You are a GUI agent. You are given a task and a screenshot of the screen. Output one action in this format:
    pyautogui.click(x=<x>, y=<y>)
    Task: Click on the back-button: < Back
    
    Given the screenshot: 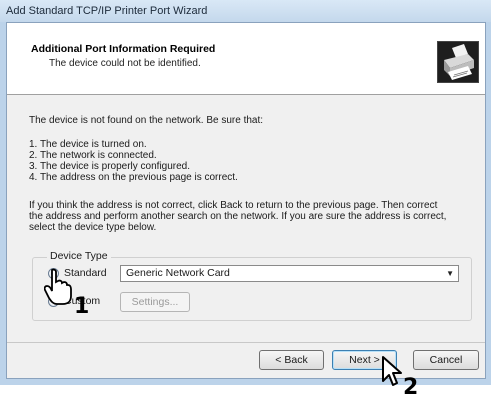 What is the action you would take?
    pyautogui.click(x=291, y=360)
    